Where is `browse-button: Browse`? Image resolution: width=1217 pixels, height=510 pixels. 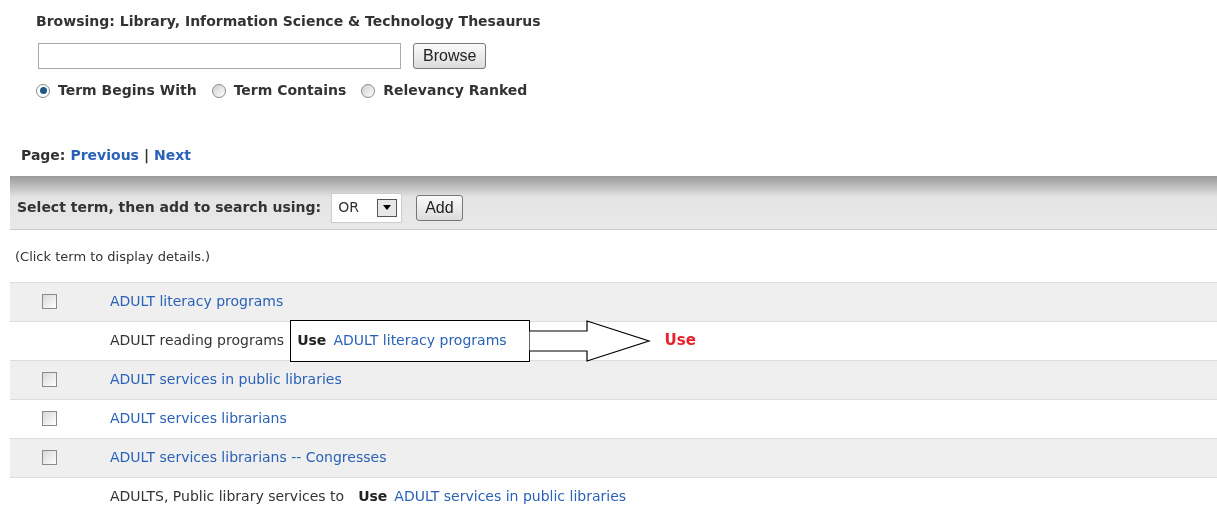
browse-button: Browse is located at coordinates (450, 56).